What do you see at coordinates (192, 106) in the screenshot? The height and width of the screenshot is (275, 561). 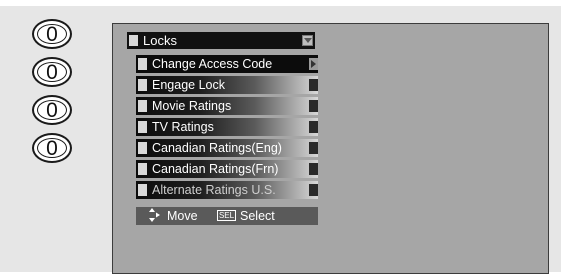 I see `menu-item-label: Movie Ratings` at bounding box center [192, 106].